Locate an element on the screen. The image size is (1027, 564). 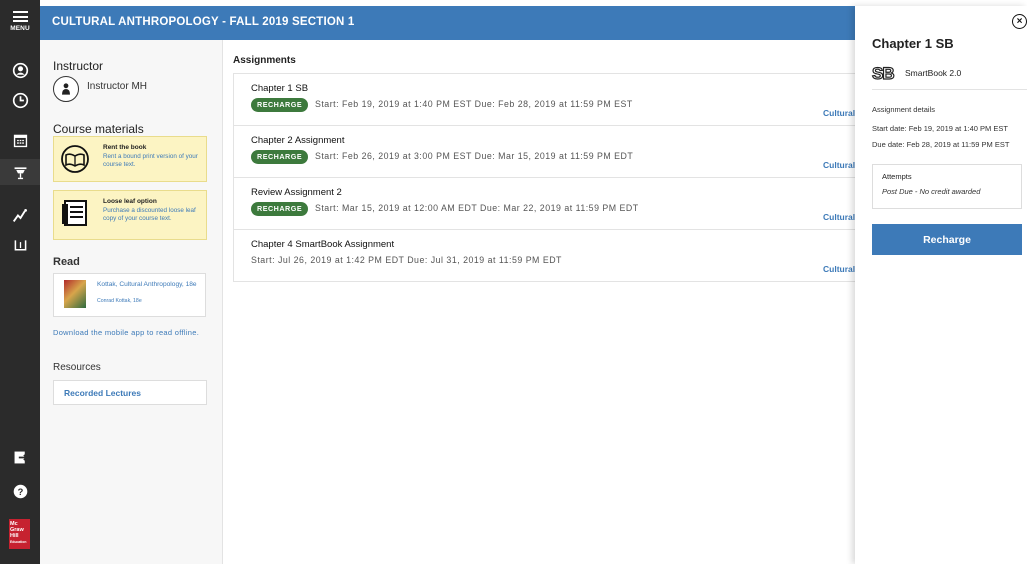
help-icon: ? is located at coordinates (20, 491).